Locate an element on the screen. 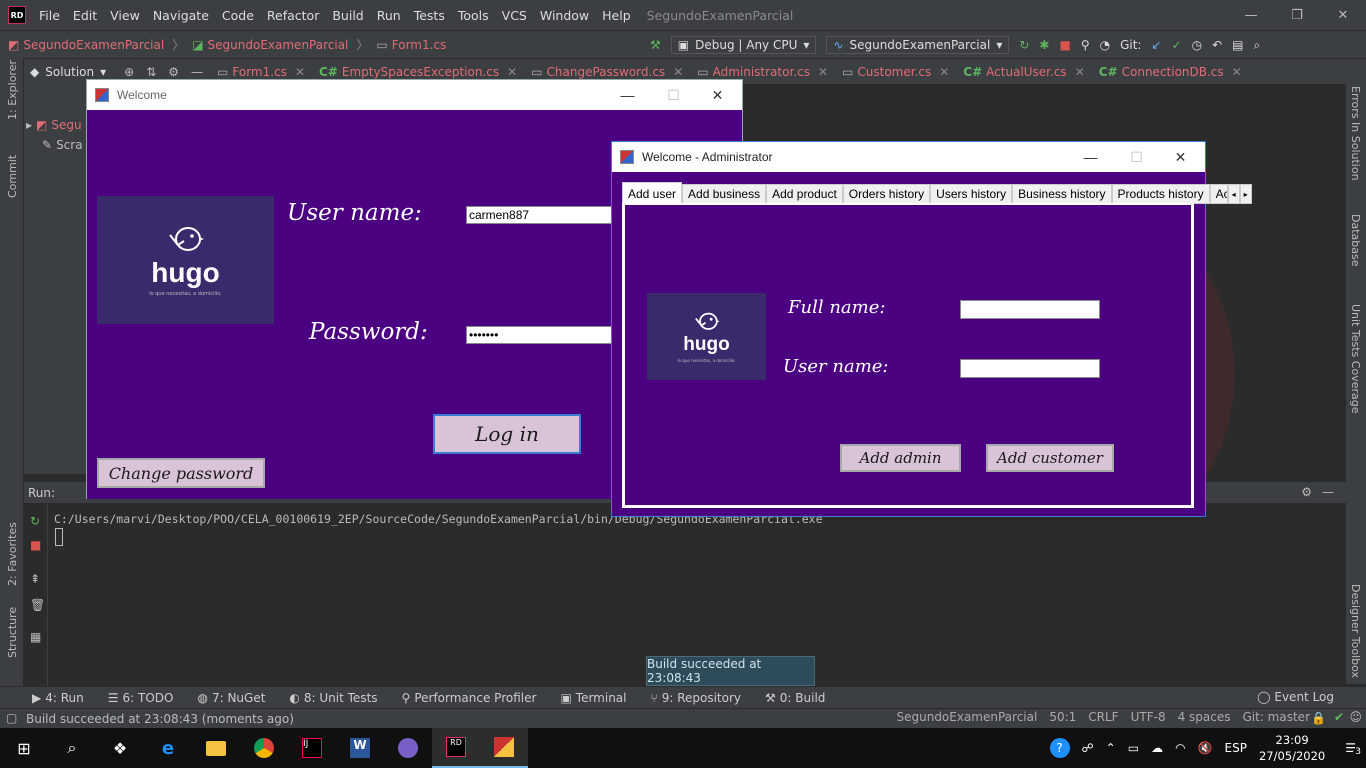  wifi-icon: ◠ is located at coordinates (1180, 748).